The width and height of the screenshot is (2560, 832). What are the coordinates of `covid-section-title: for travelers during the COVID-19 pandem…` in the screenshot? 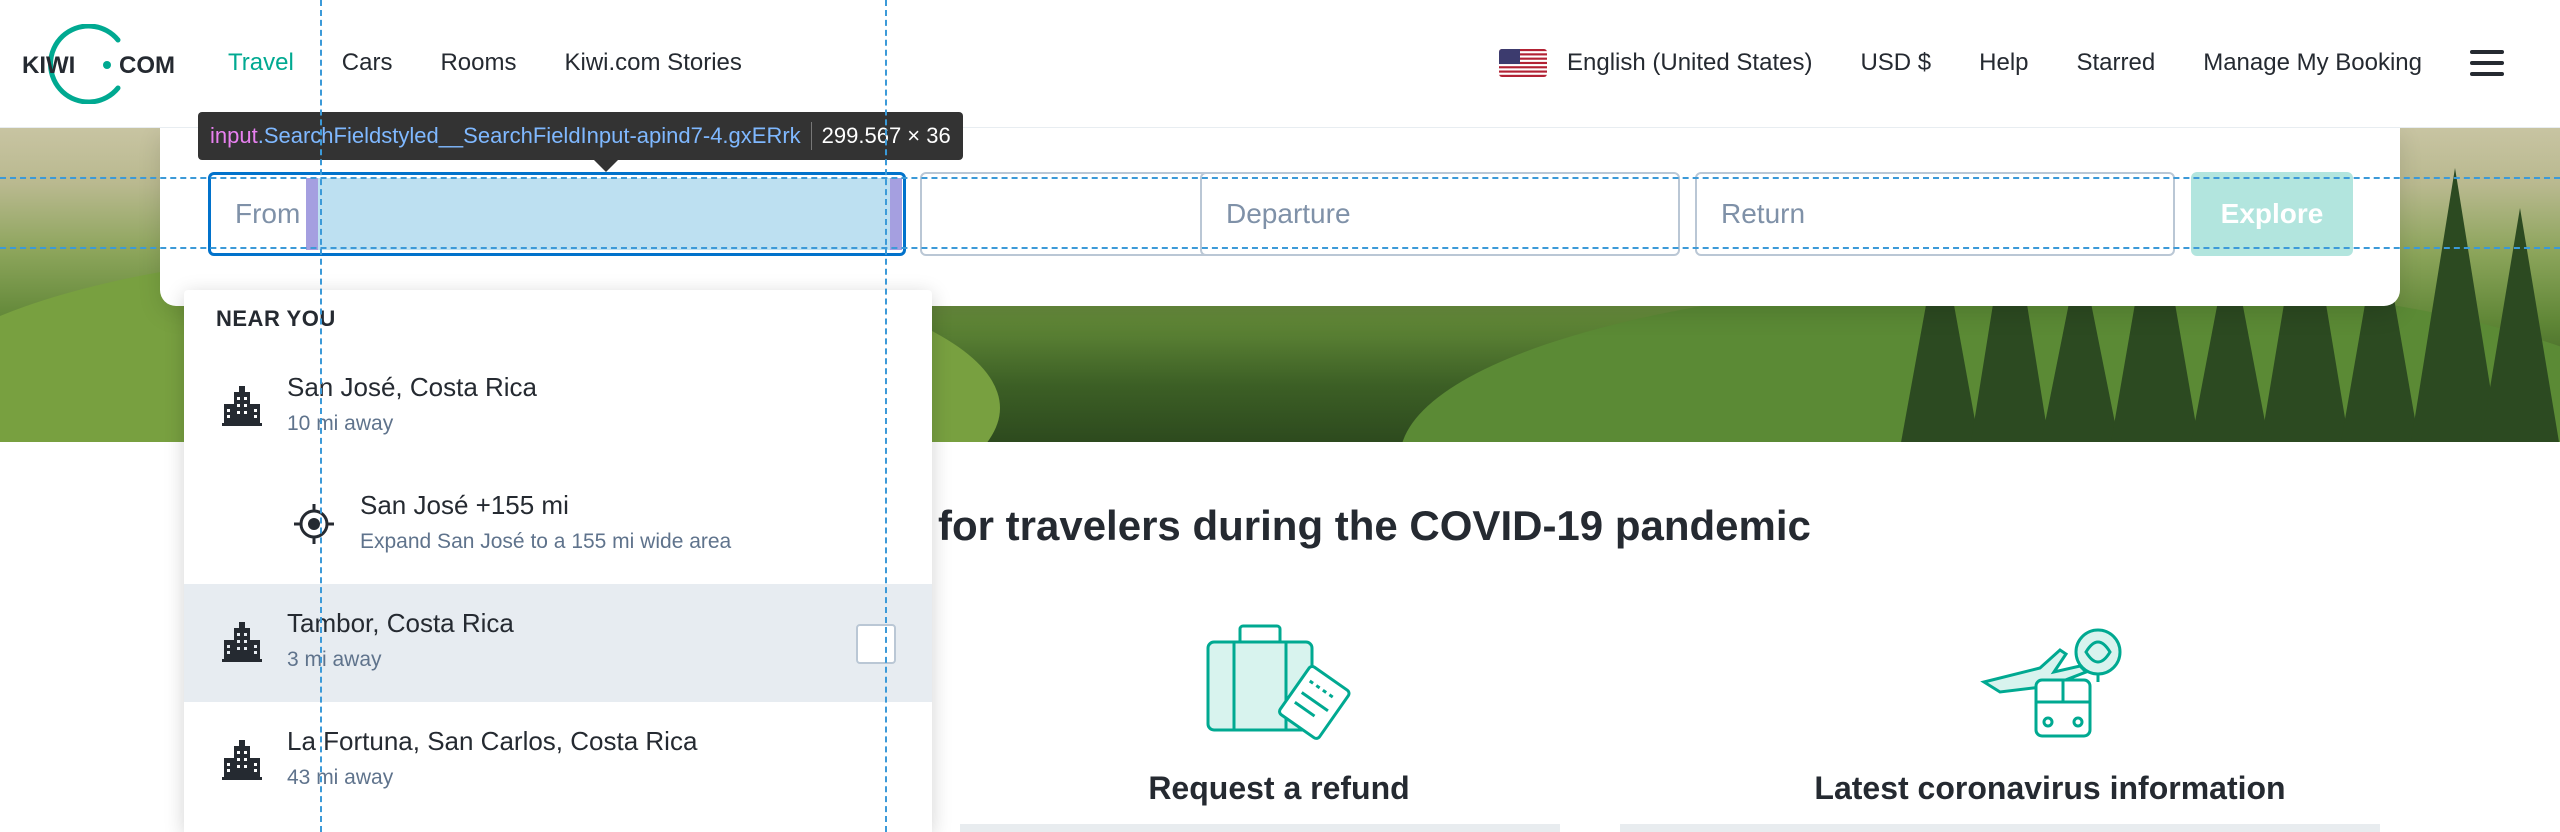 It's located at (1374, 525).